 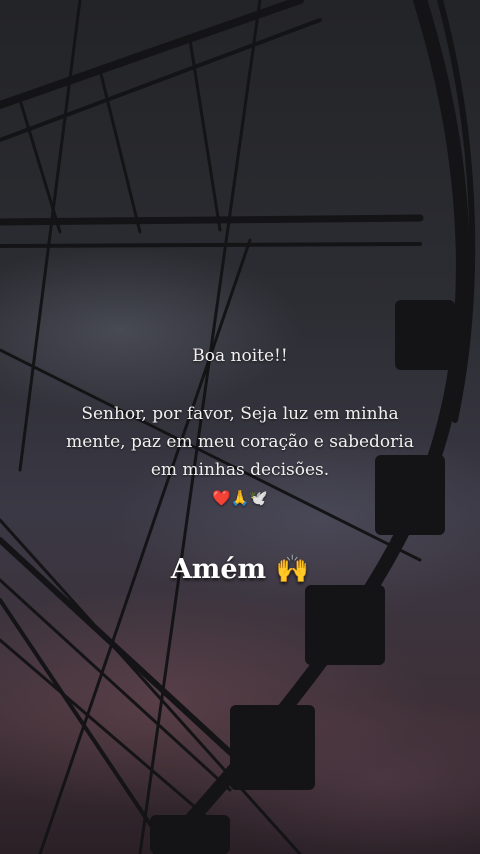 I want to click on greeting-text: Boa noite!!, so click(x=240, y=356).